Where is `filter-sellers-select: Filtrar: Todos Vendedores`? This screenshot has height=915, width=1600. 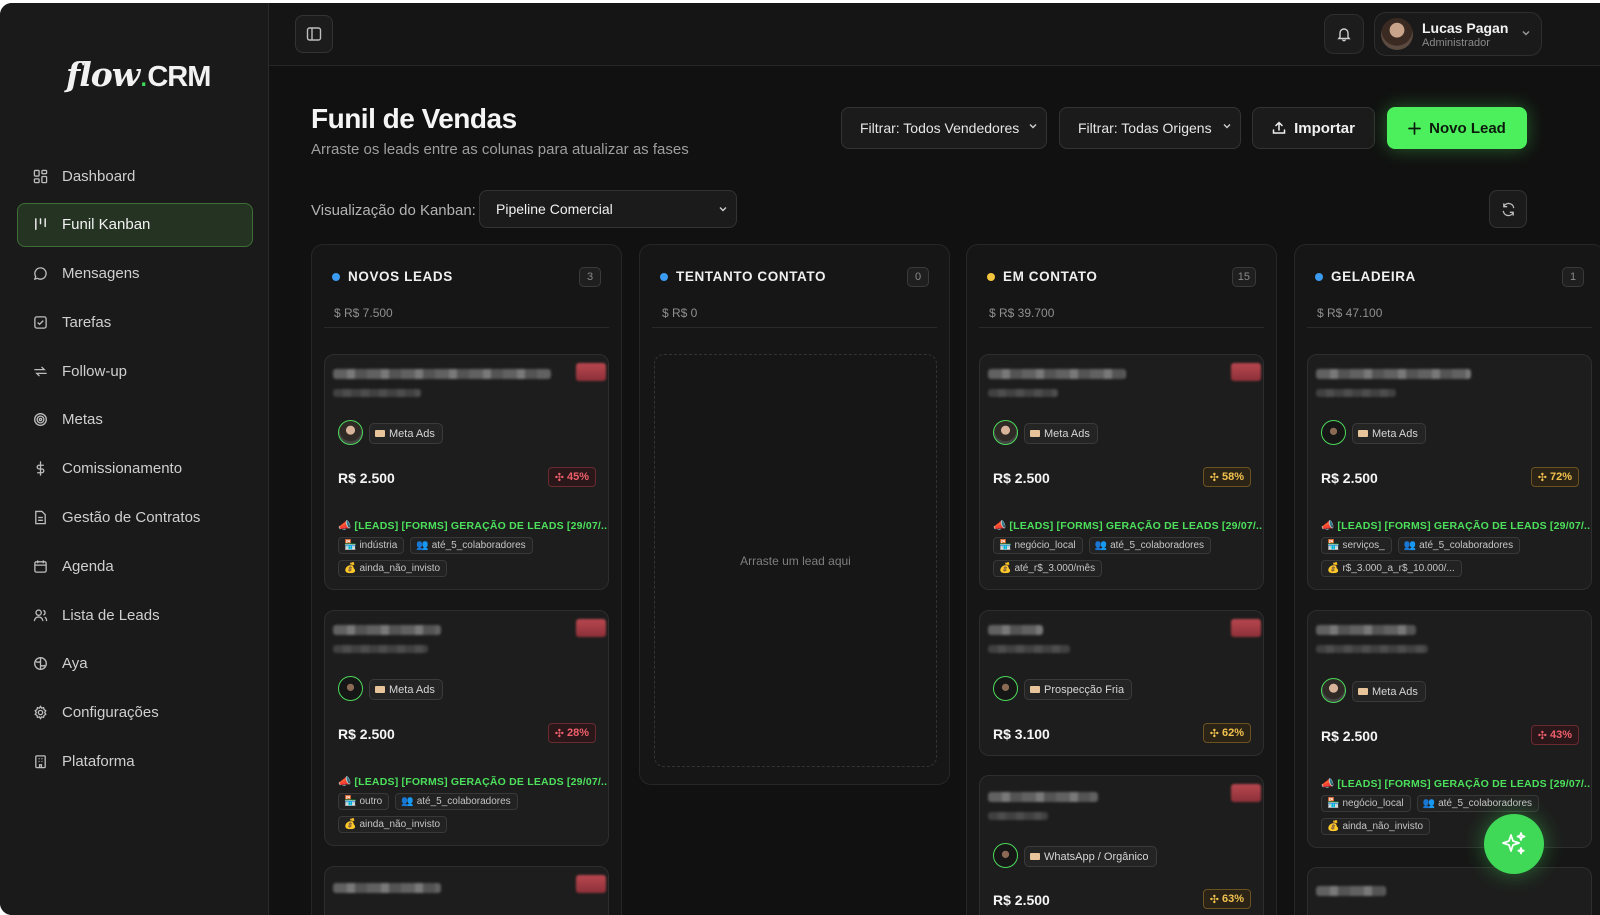
filter-sellers-select: Filtrar: Todos Vendedores is located at coordinates (944, 128).